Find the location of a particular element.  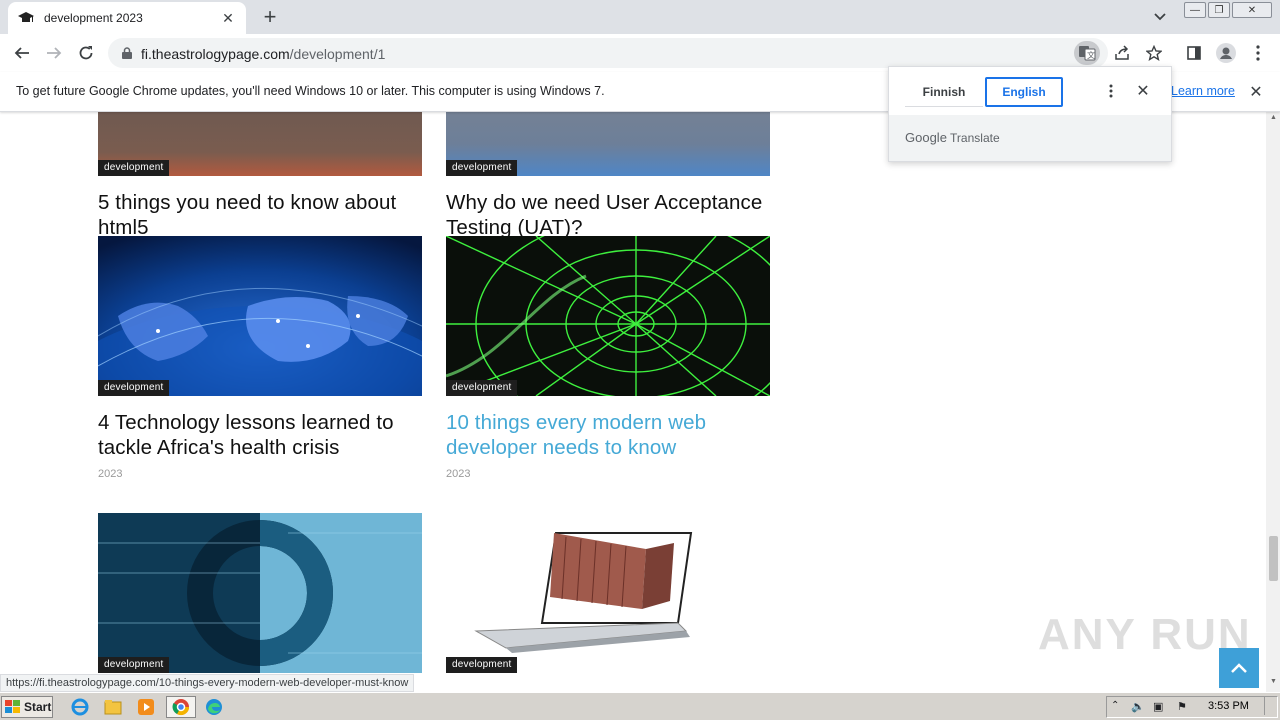

google-translate-label: Google Translate is located at coordinates (952, 137).